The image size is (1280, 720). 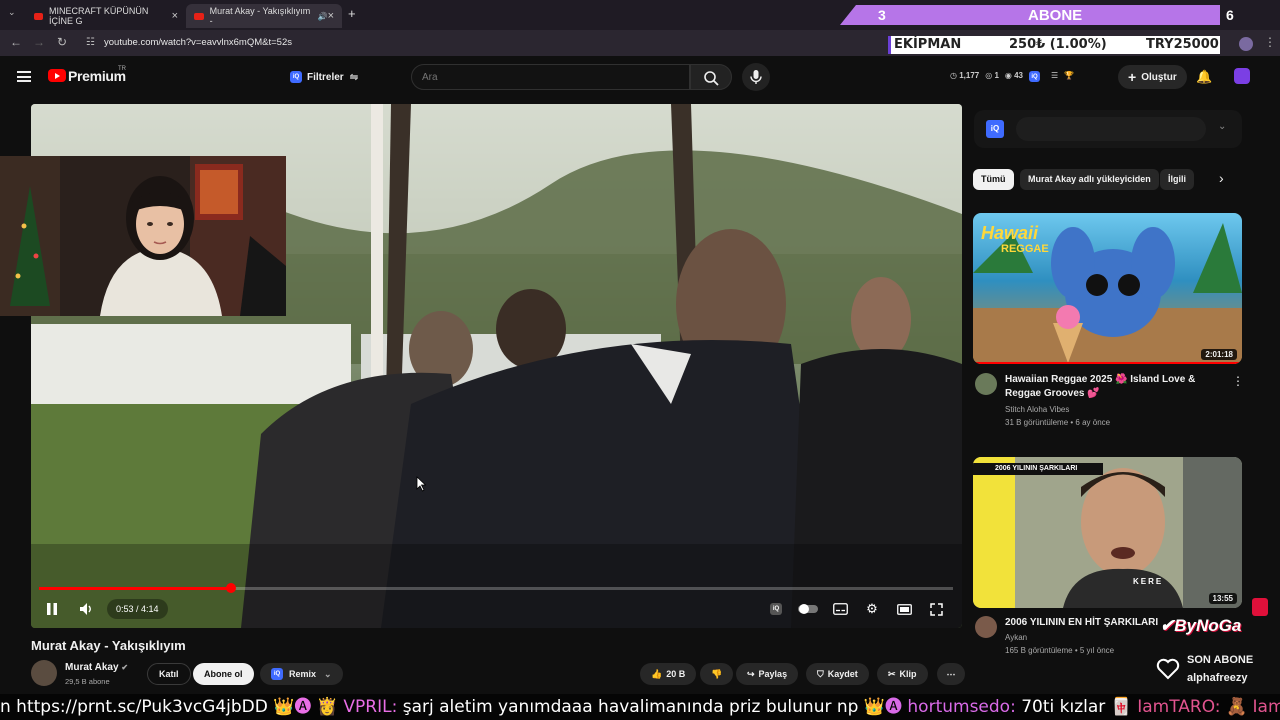 I want to click on extension-stats: ◷ 1,177 ◎ 1 ◉ 43 iQ ☰ 🏆, so click(x=1012, y=76).